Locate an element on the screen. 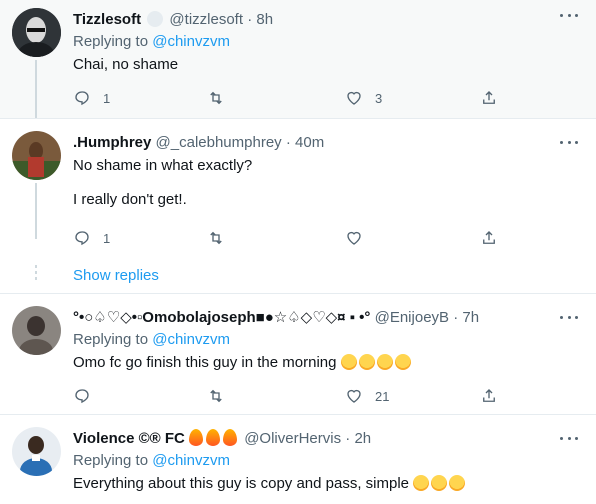 Image resolution: width=596 pixels, height=504 pixels. display-name: Violence ©® FC is located at coordinates (129, 438).